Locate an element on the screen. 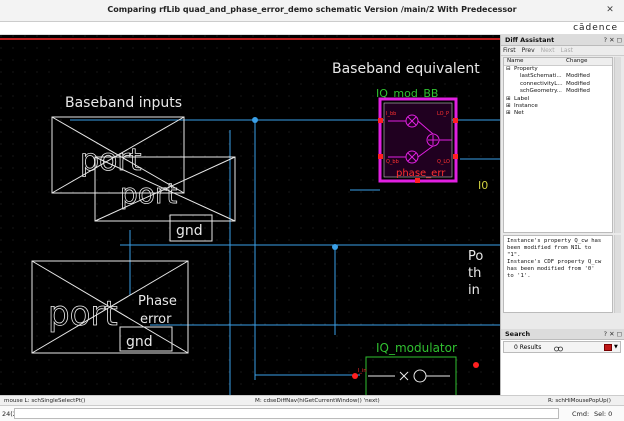  search-results-count: 0 Results is located at coordinates (528, 347).